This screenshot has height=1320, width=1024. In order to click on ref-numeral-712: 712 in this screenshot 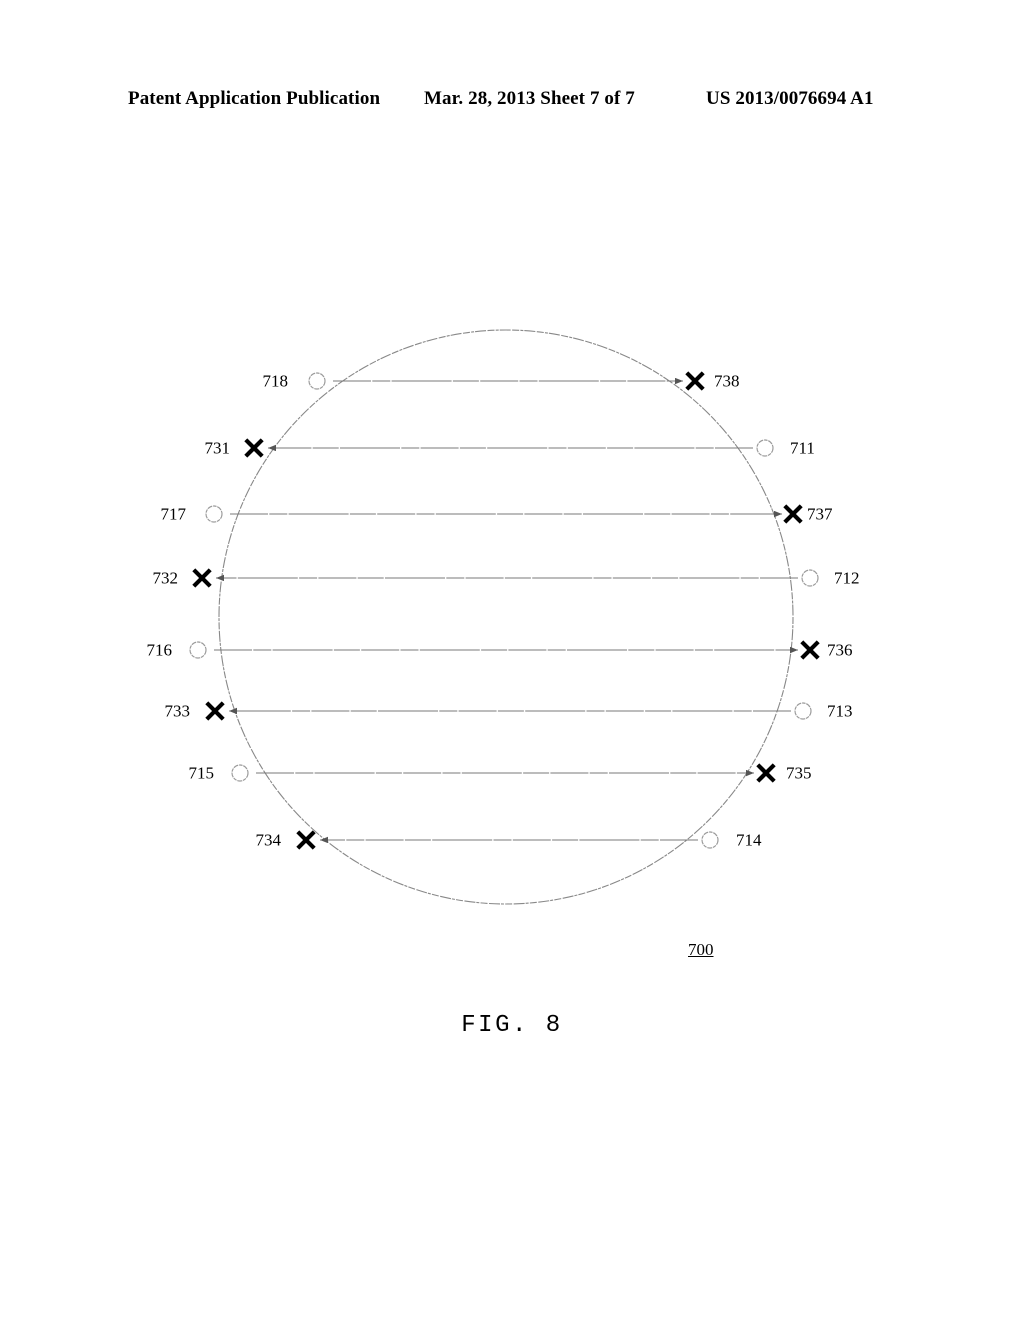, I will do `click(847, 578)`.